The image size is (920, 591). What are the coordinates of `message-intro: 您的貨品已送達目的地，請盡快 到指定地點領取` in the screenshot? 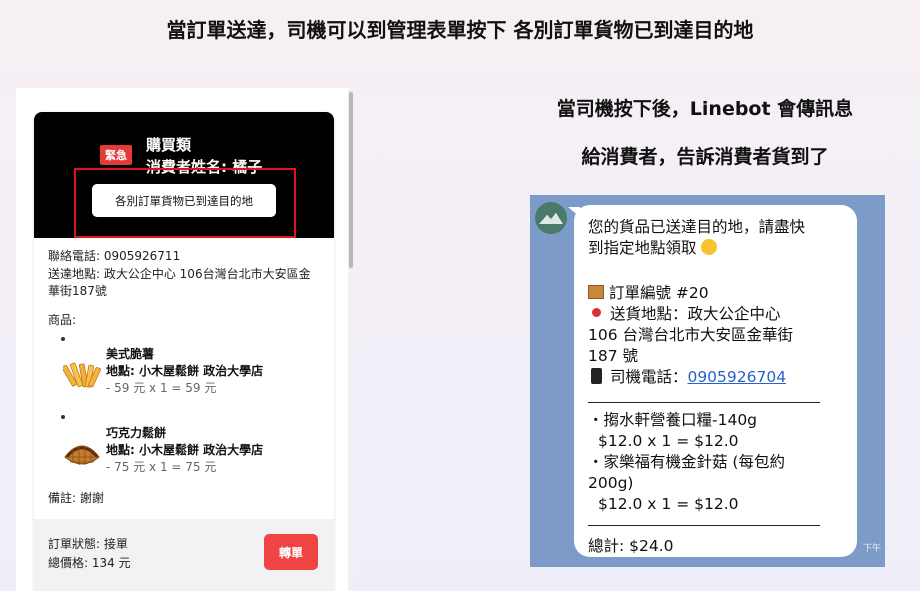 It's located at (716, 238).